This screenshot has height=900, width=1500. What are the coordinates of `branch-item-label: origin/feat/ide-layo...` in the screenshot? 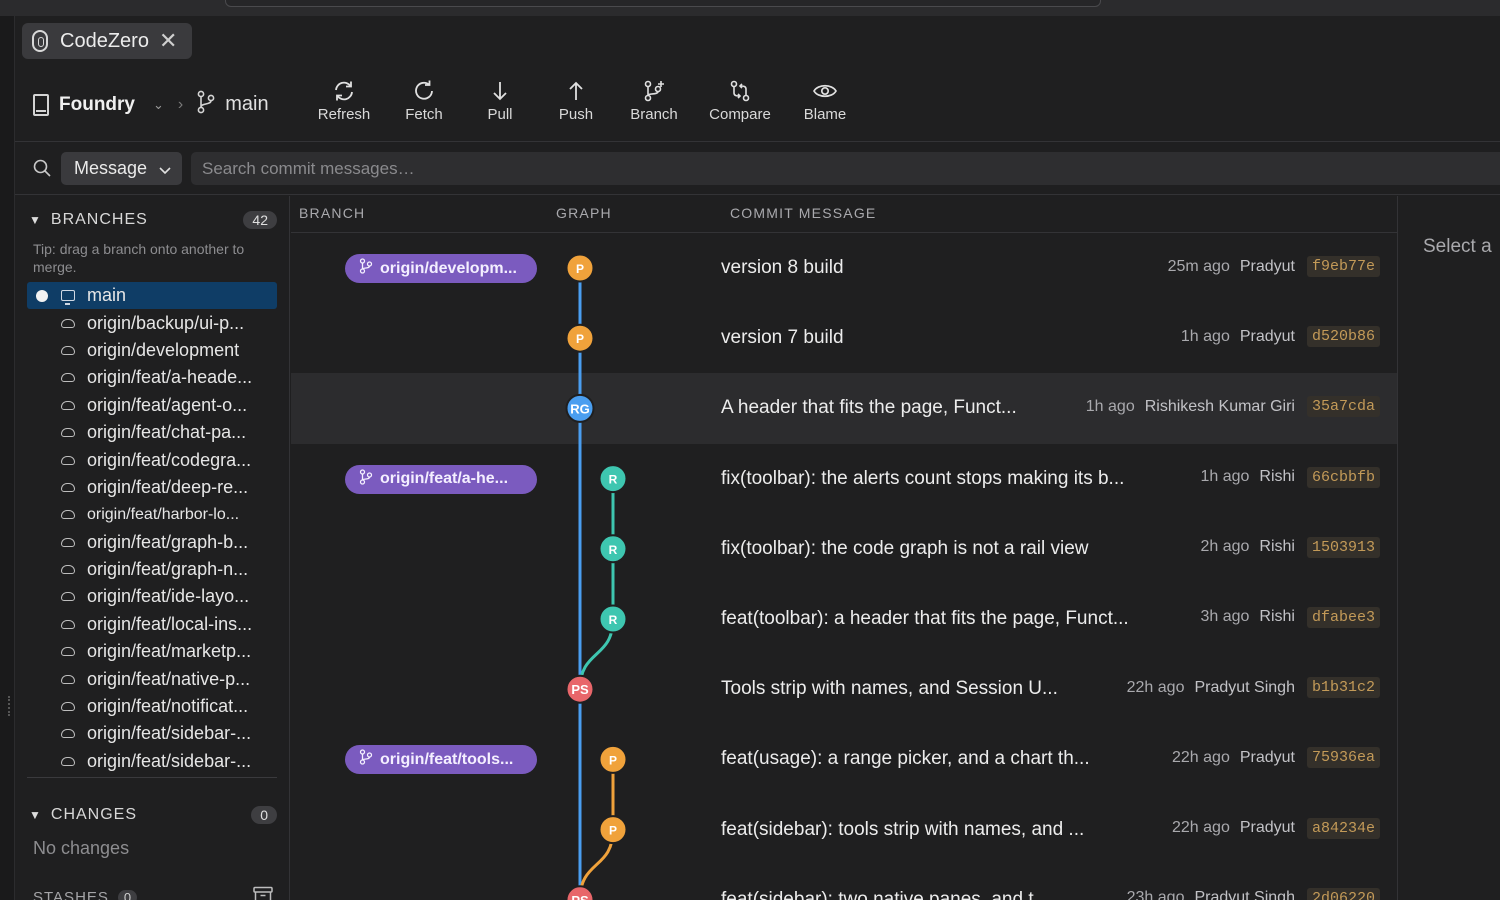 It's located at (168, 596).